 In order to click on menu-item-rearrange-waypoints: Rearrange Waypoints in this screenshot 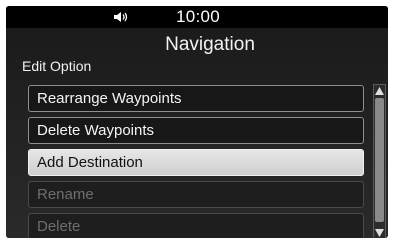, I will do `click(196, 98)`.